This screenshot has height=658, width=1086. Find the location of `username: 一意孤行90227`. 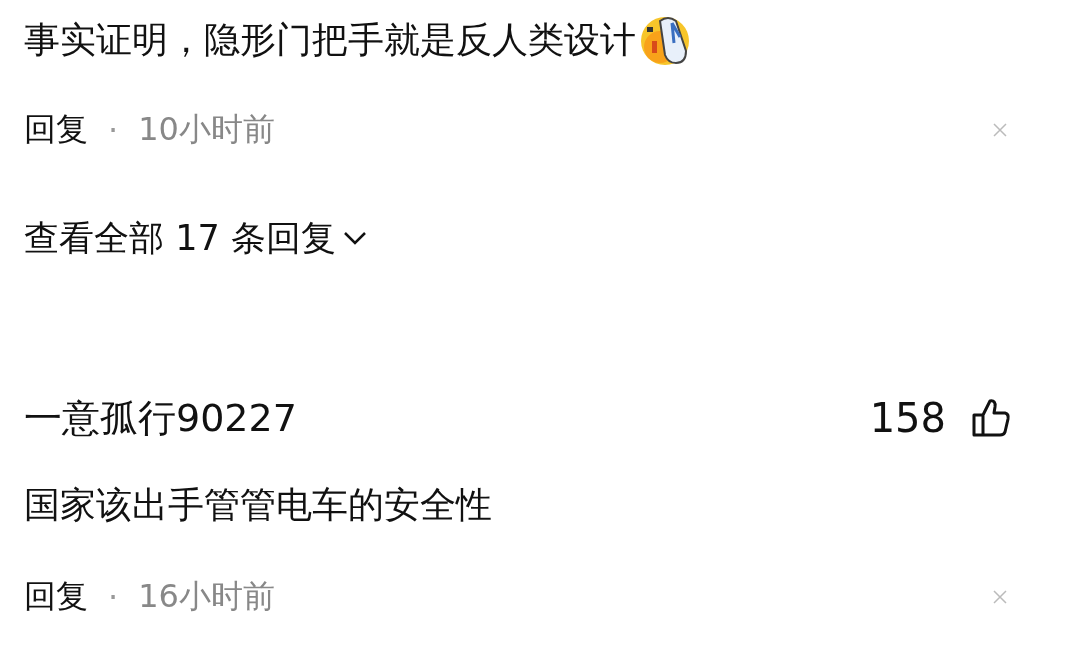

username: 一意孤行90227 is located at coordinates (160, 418).